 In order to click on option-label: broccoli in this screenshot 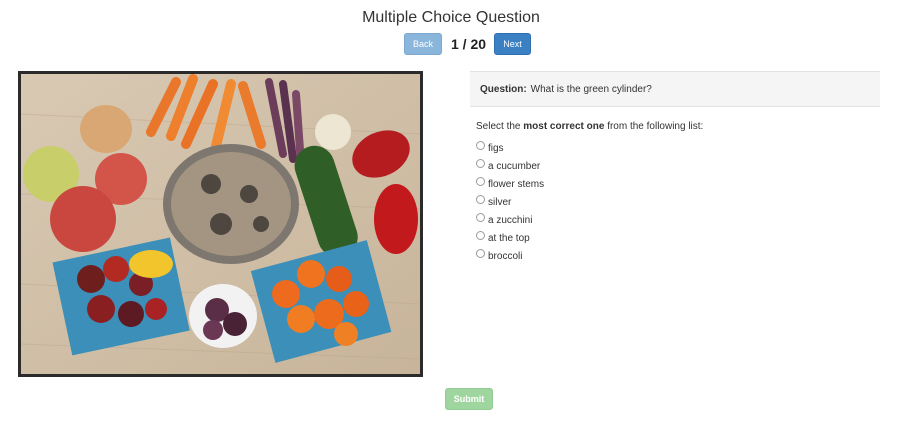, I will do `click(505, 256)`.